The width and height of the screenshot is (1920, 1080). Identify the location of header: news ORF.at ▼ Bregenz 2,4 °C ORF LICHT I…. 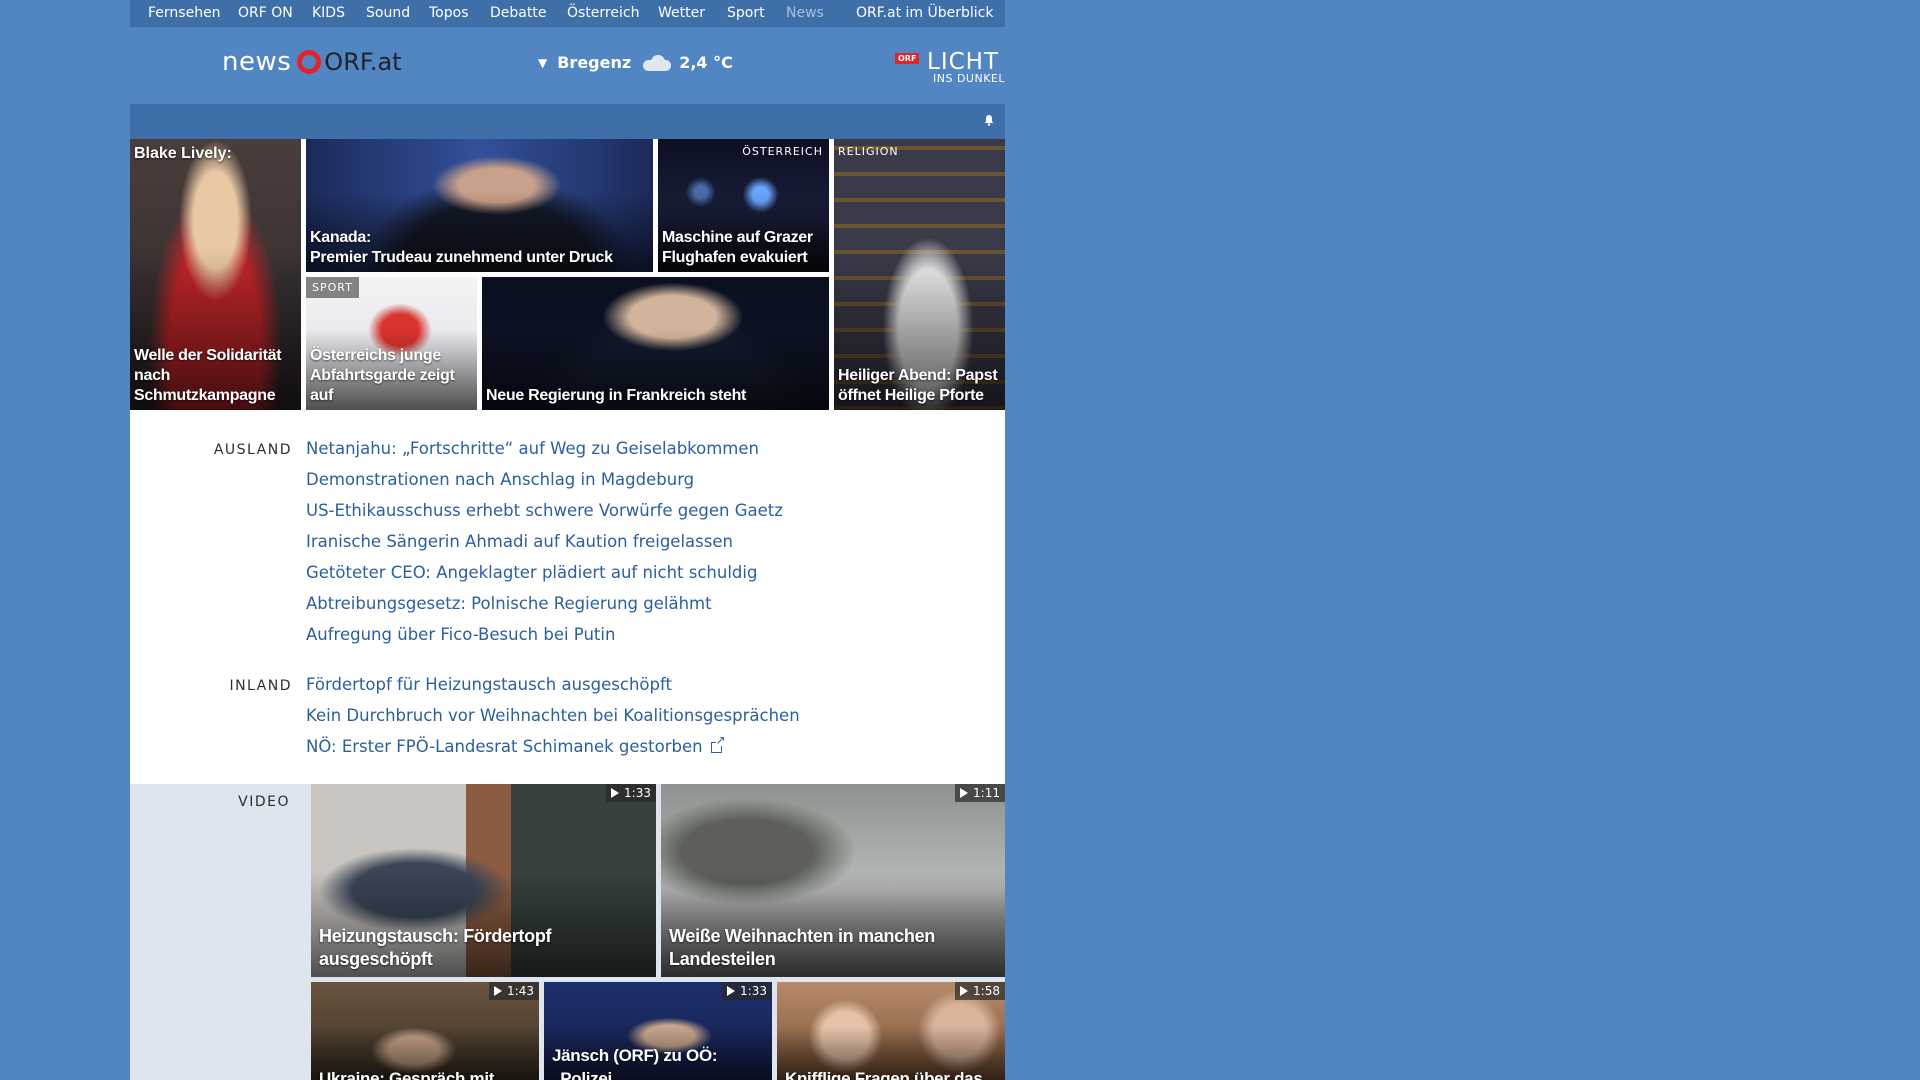
(567, 65).